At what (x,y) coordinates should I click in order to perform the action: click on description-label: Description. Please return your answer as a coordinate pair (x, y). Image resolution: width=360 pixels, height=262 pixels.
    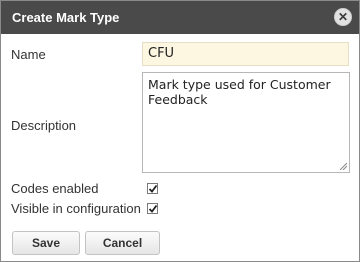
    Looking at the image, I should click on (44, 125).